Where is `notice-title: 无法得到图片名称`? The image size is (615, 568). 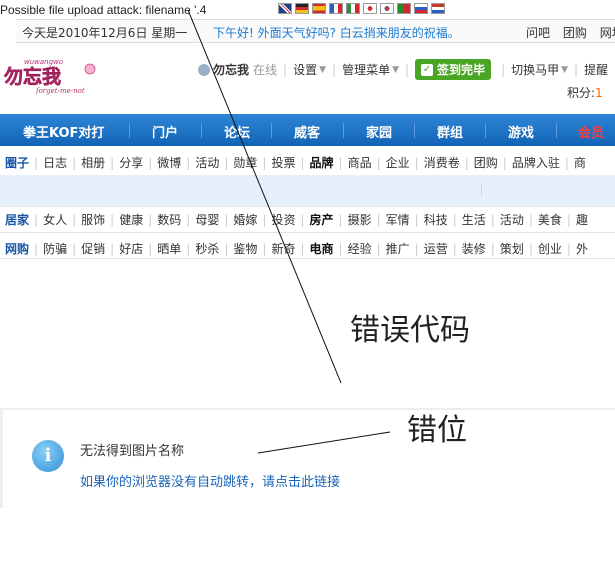 notice-title: 无法得到图片名称 is located at coordinates (132, 451).